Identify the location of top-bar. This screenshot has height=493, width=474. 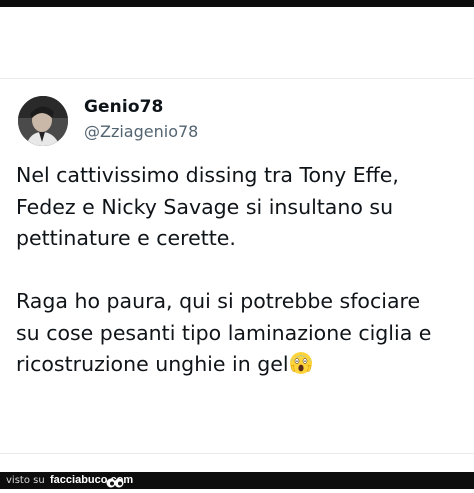
(237, 3).